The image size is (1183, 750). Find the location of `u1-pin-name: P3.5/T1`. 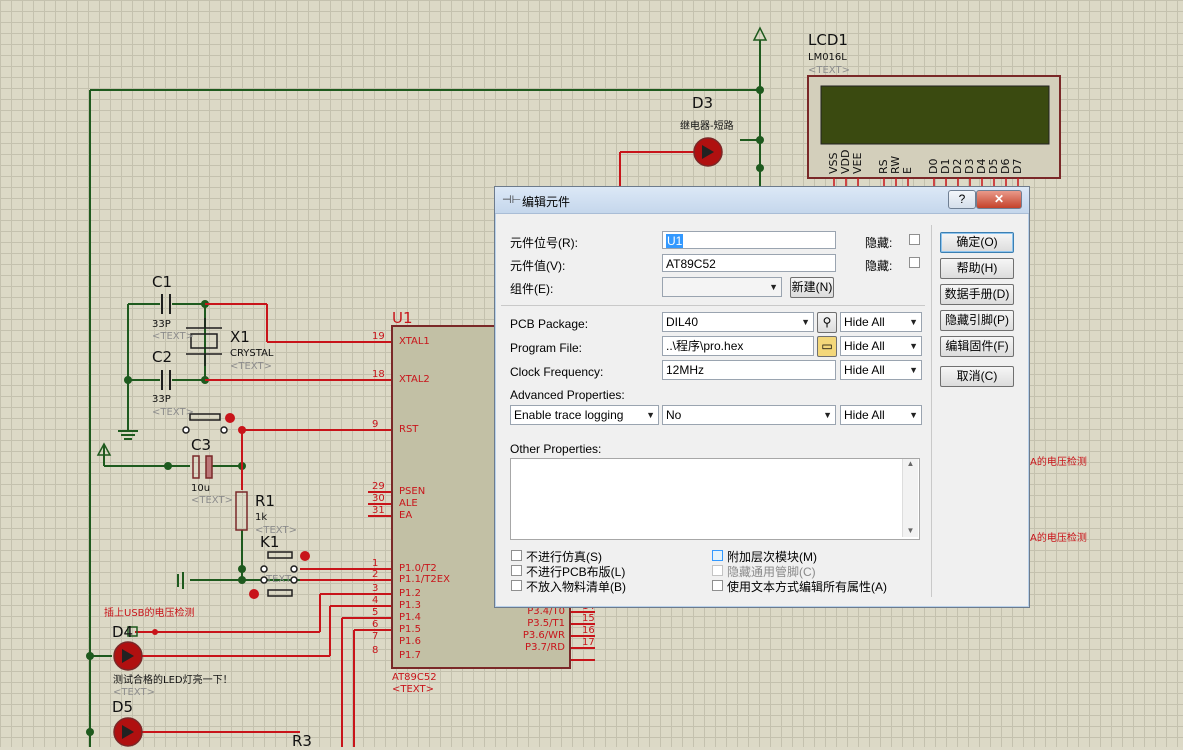

u1-pin-name: P3.5/T1 is located at coordinates (546, 623).